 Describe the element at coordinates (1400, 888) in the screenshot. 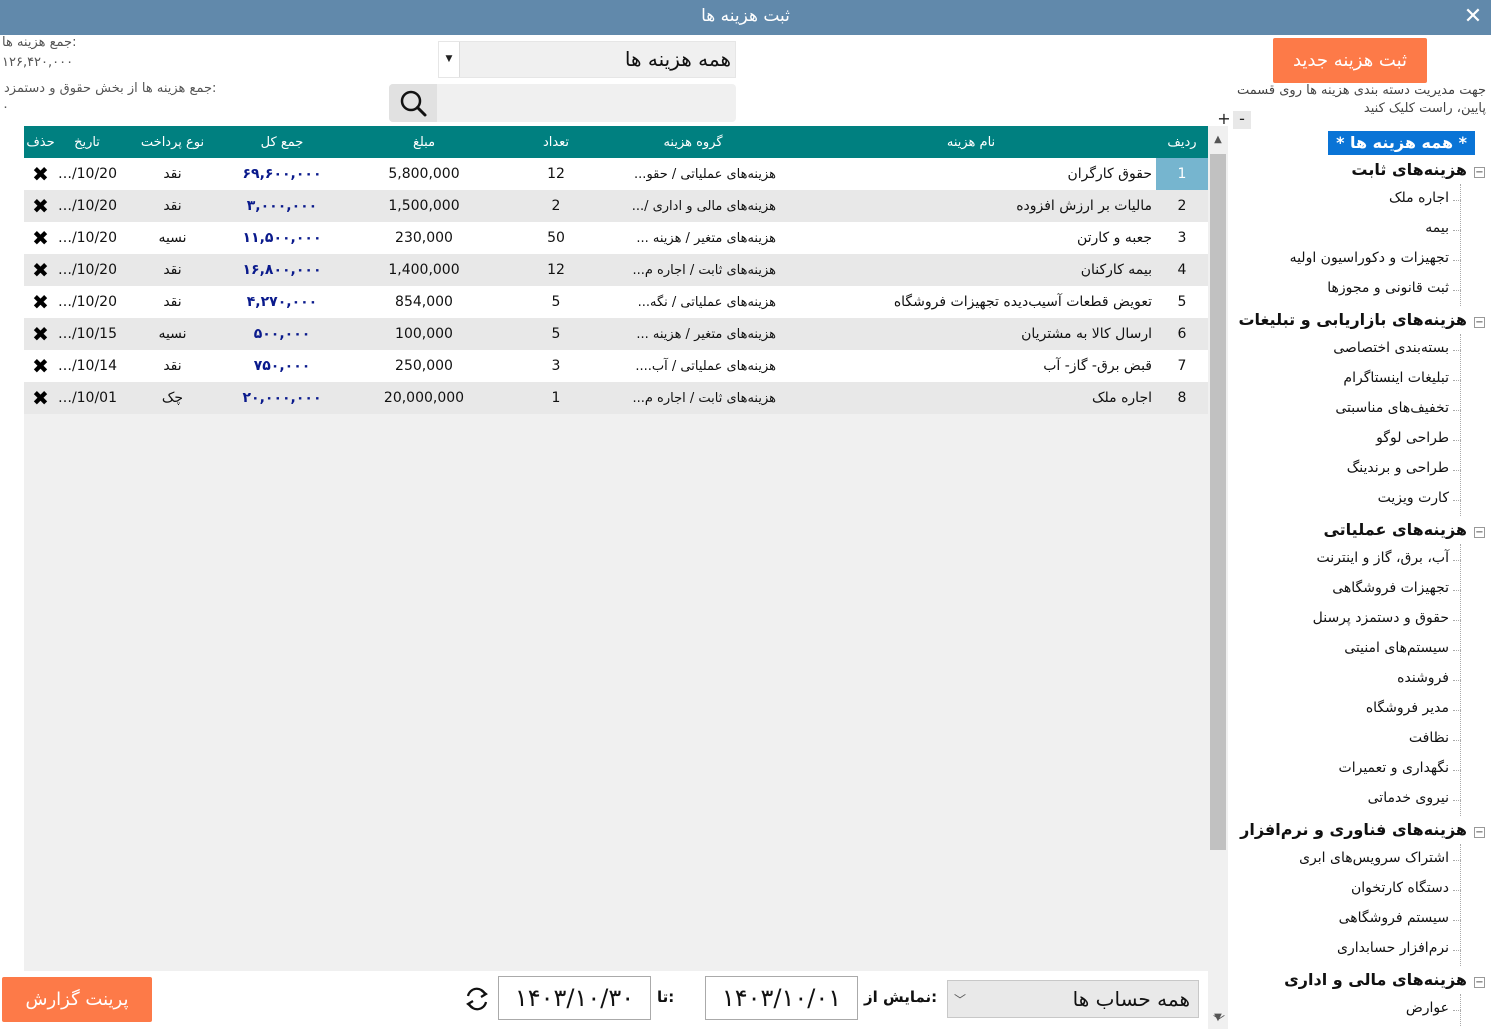

I see `tree-item: دستگاه کارتخوان` at that location.